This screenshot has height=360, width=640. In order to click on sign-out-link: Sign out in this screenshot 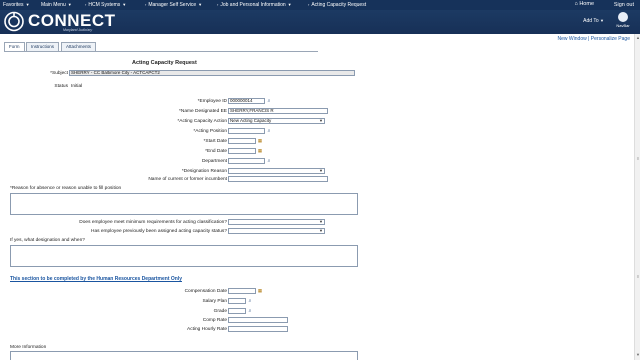, I will do `click(624, 5)`.